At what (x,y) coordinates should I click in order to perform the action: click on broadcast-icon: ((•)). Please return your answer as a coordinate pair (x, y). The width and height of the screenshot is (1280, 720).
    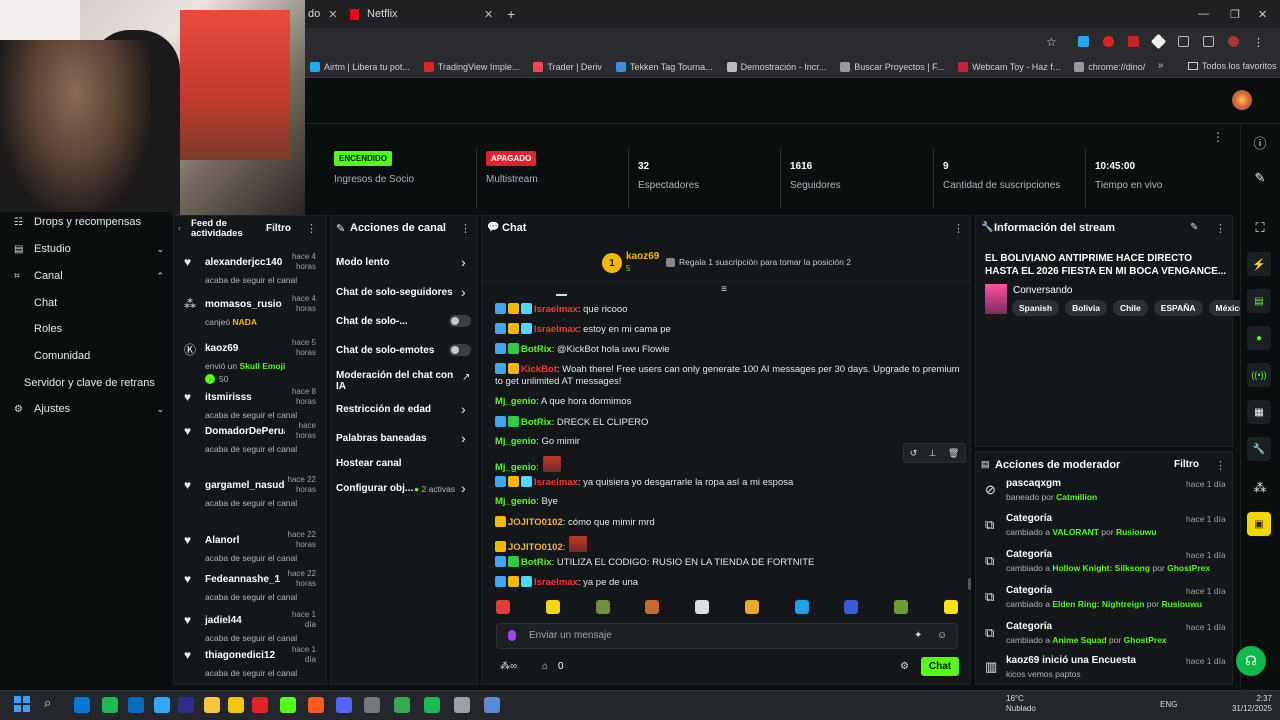
    Looking at the image, I should click on (1259, 375).